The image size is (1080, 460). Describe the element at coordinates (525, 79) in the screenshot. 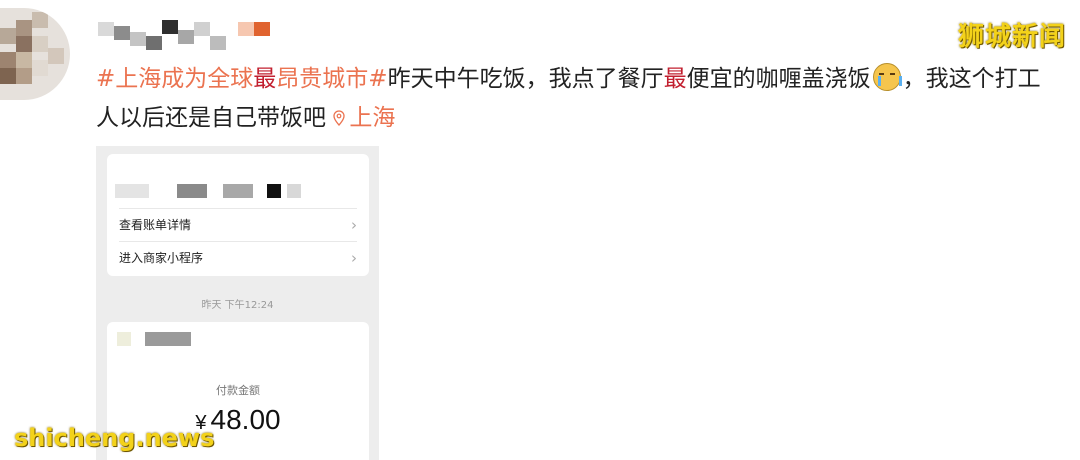

I see `post-body-a: 昨天中午吃饭，我点了餐厅` at that location.